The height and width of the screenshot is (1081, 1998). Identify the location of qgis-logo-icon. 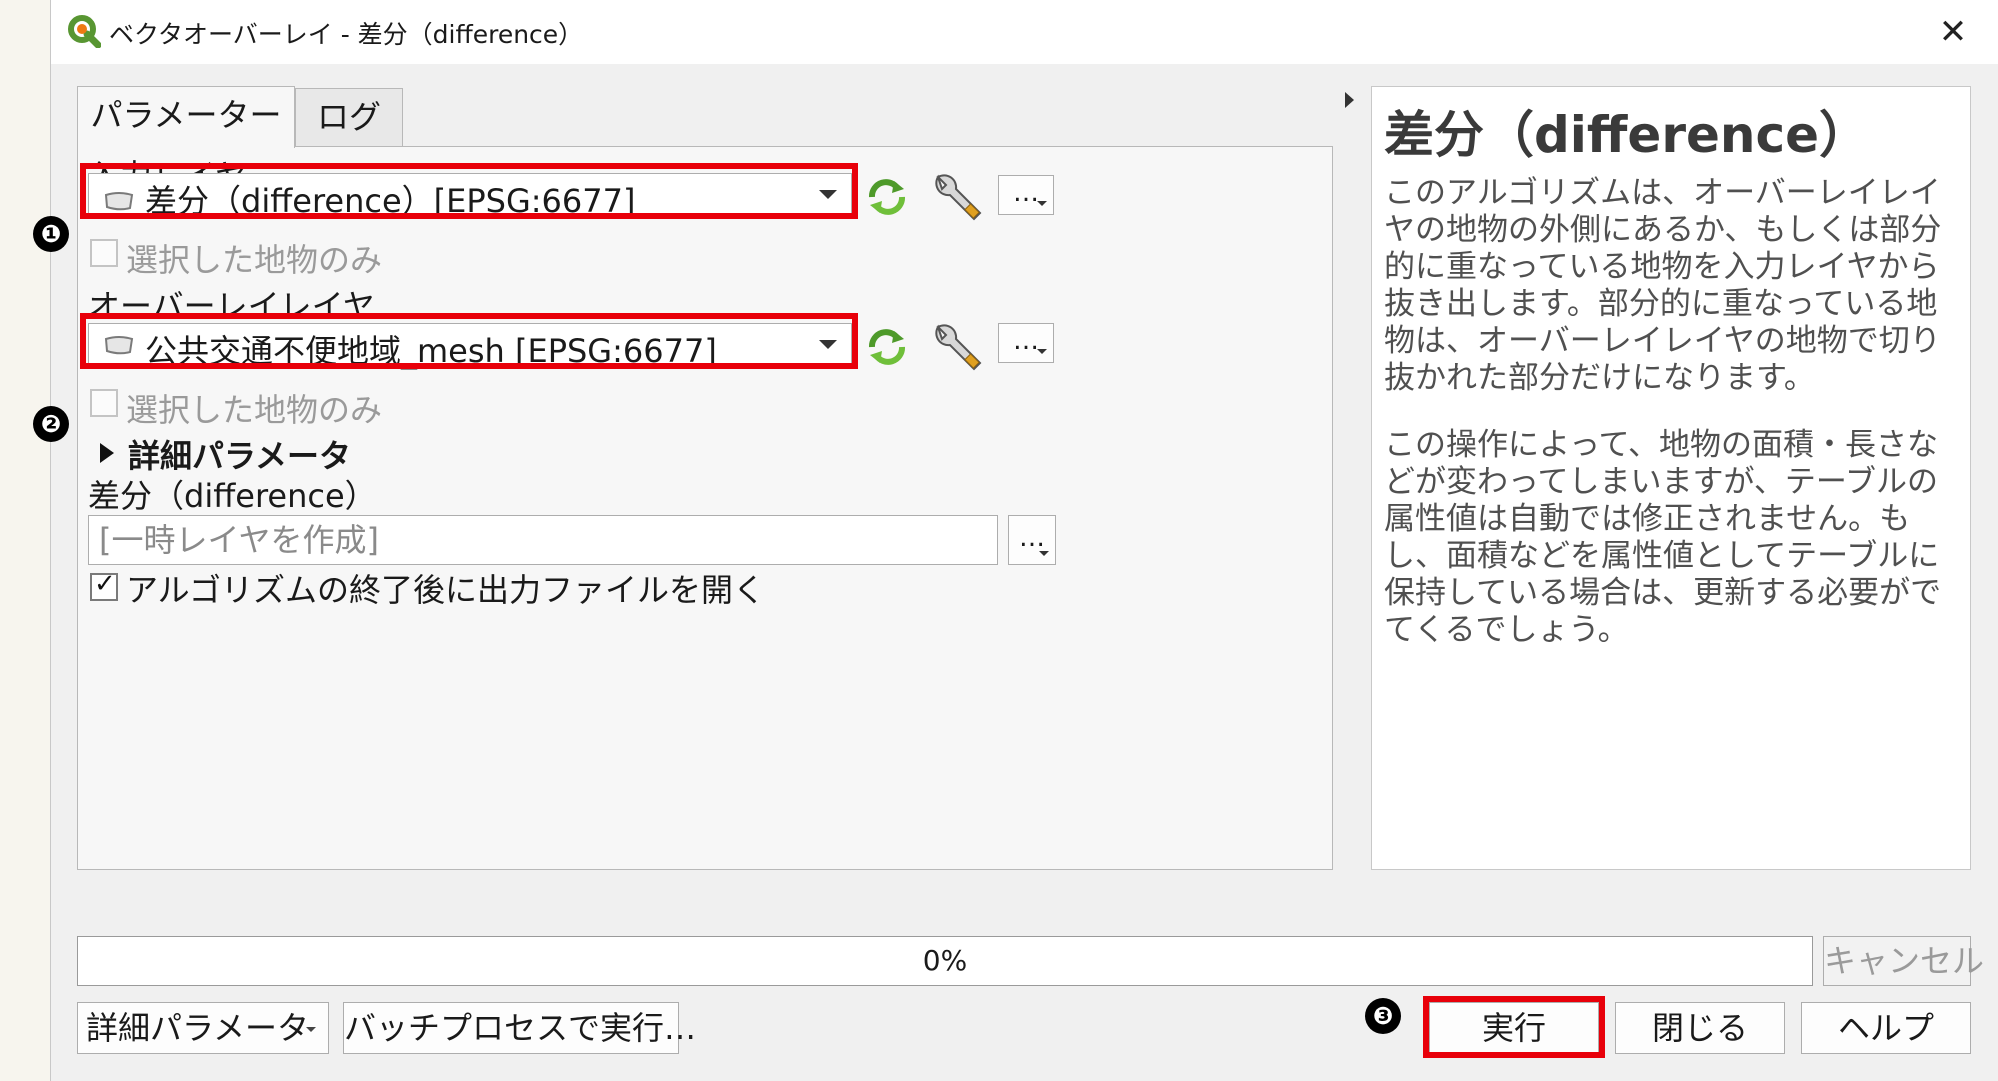
(84, 31).